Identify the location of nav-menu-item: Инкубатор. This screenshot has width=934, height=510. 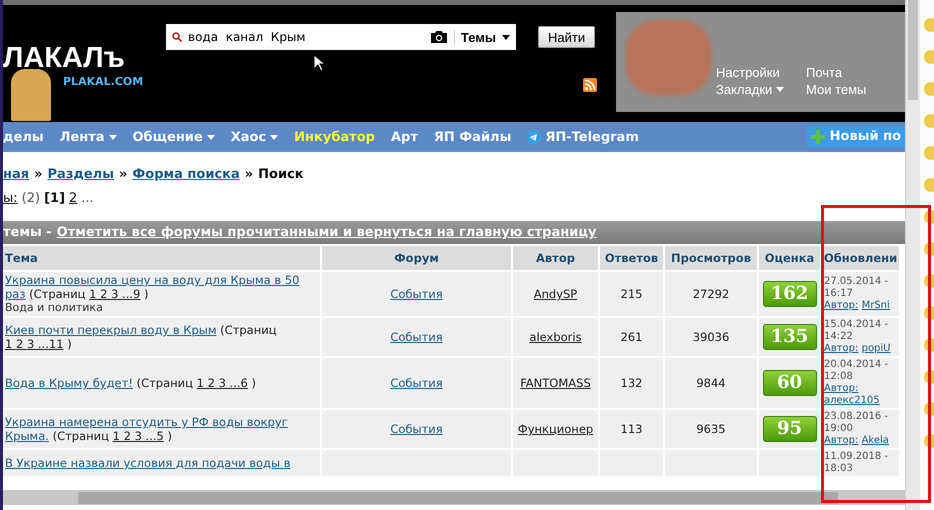
(334, 137).